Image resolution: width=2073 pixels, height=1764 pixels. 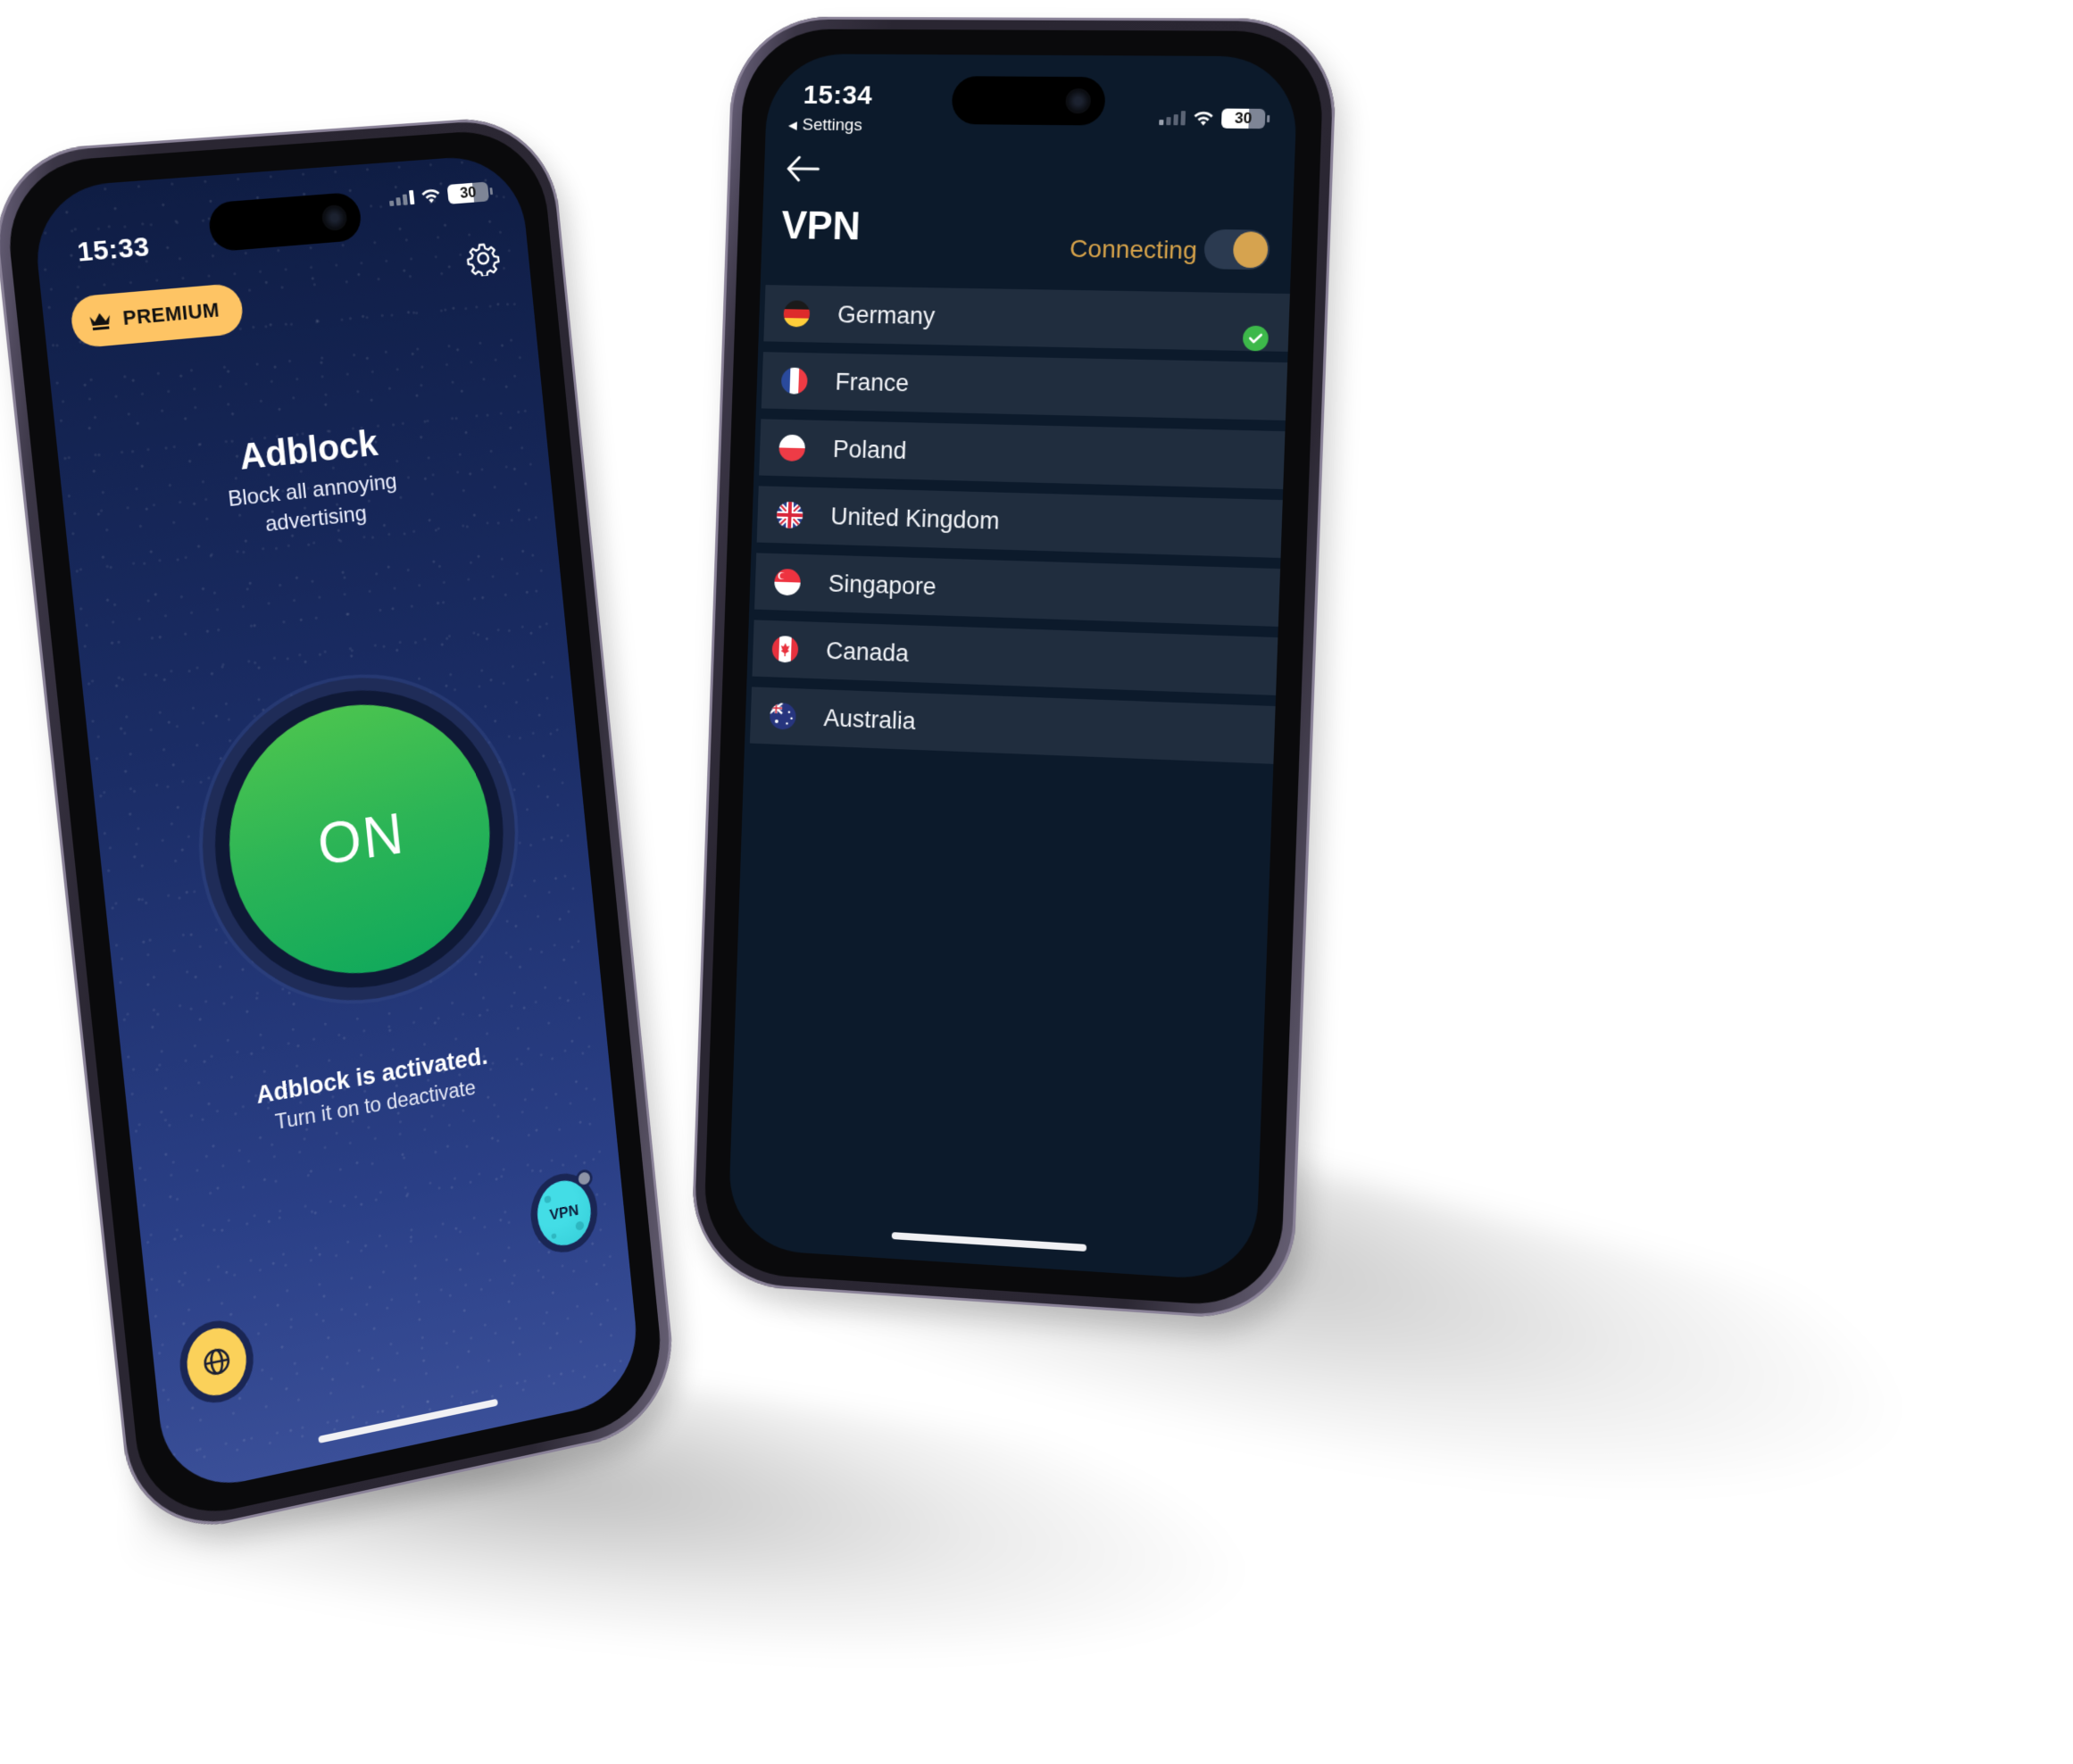 What do you see at coordinates (792, 125) in the screenshot?
I see `back-triangle-icon: ◀` at bounding box center [792, 125].